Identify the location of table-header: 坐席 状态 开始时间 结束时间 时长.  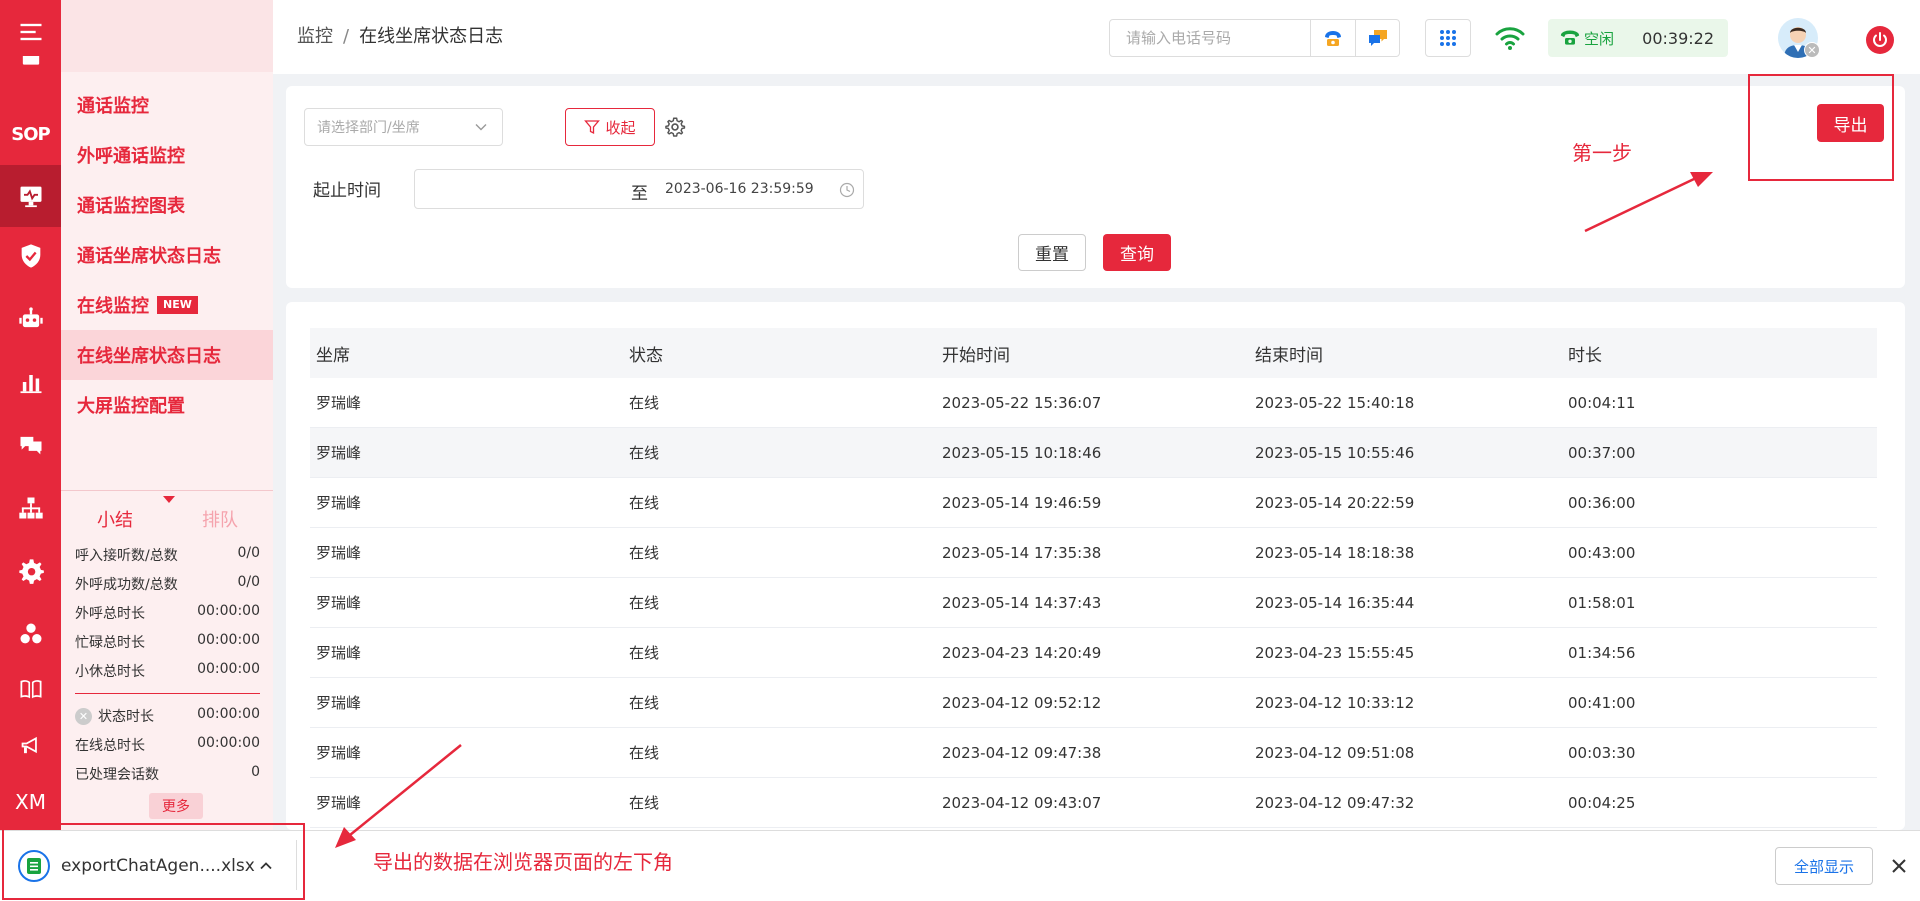
(1093, 353).